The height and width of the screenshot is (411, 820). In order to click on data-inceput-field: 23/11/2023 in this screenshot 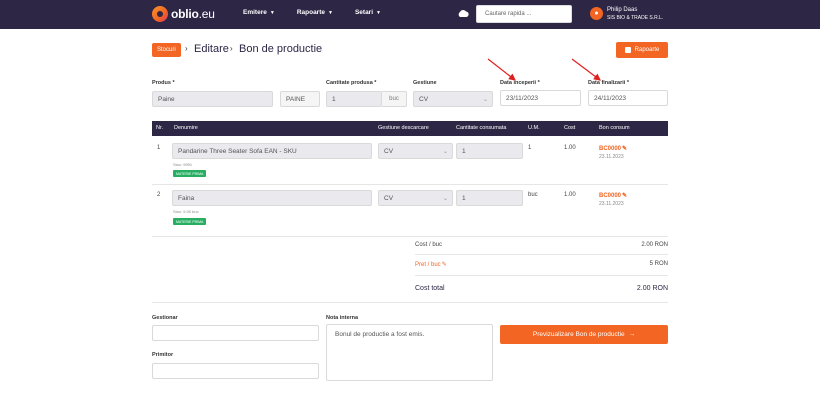, I will do `click(540, 98)`.